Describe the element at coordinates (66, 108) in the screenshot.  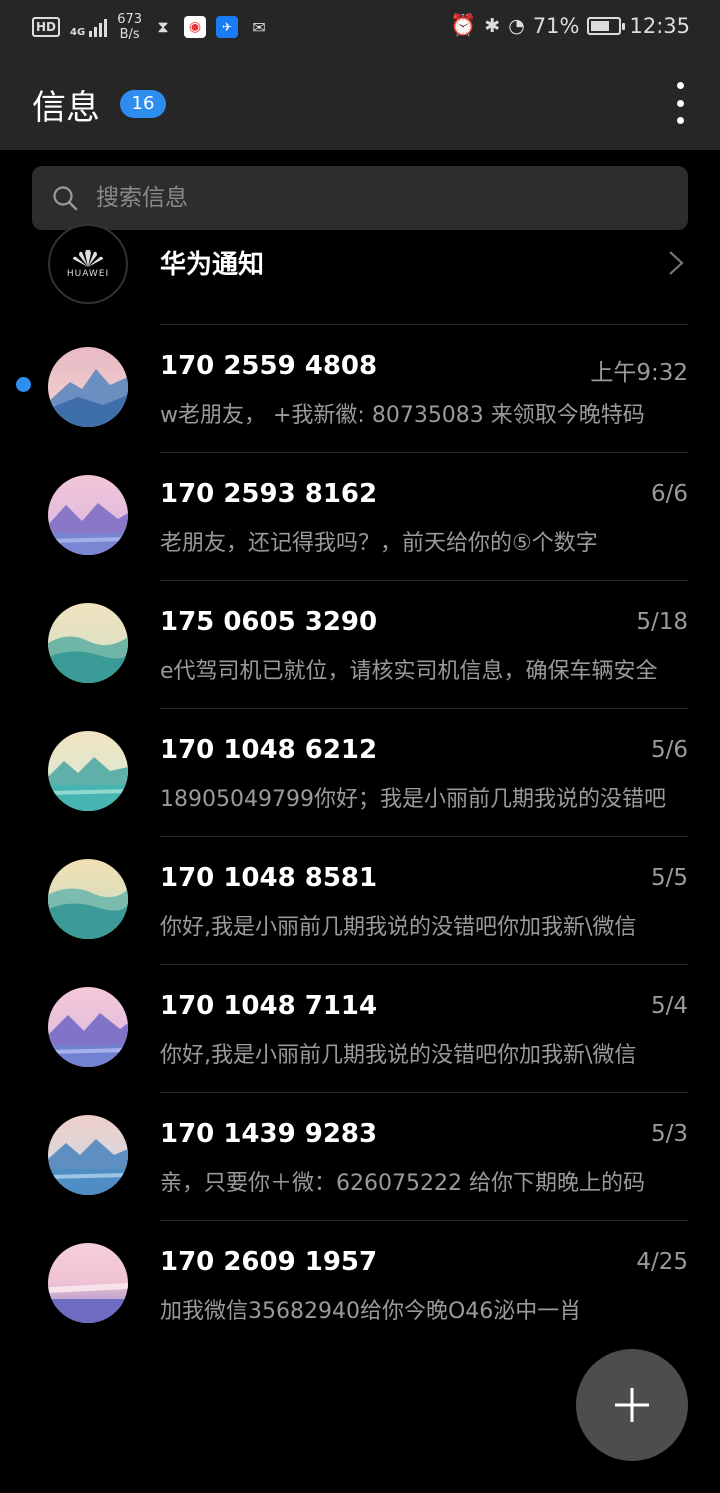
I see `page-title: 信息` at that location.